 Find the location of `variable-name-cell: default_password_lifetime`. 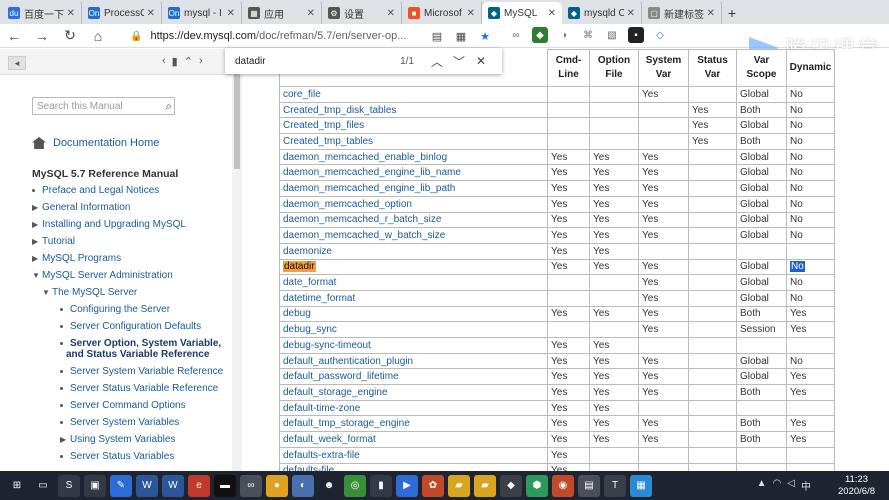

variable-name-cell: default_password_lifetime is located at coordinates (413, 377).